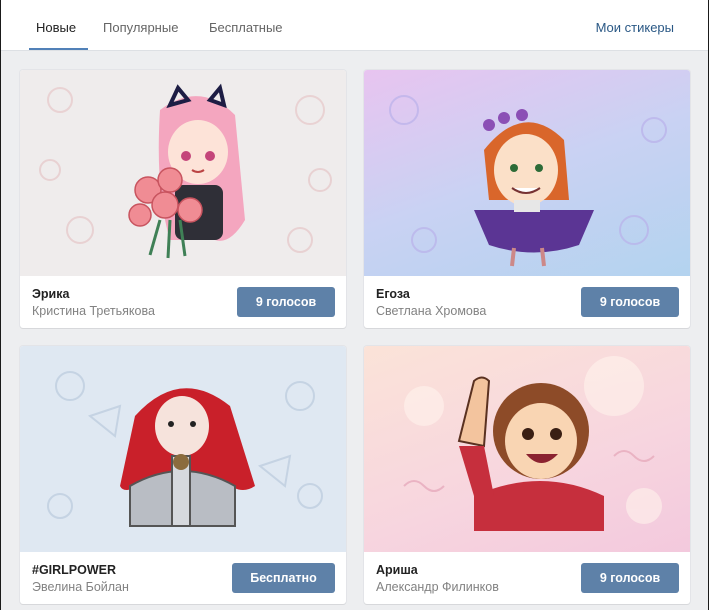  Describe the element at coordinates (56, 27) in the screenshot. I see `tab-new: Новые` at that location.